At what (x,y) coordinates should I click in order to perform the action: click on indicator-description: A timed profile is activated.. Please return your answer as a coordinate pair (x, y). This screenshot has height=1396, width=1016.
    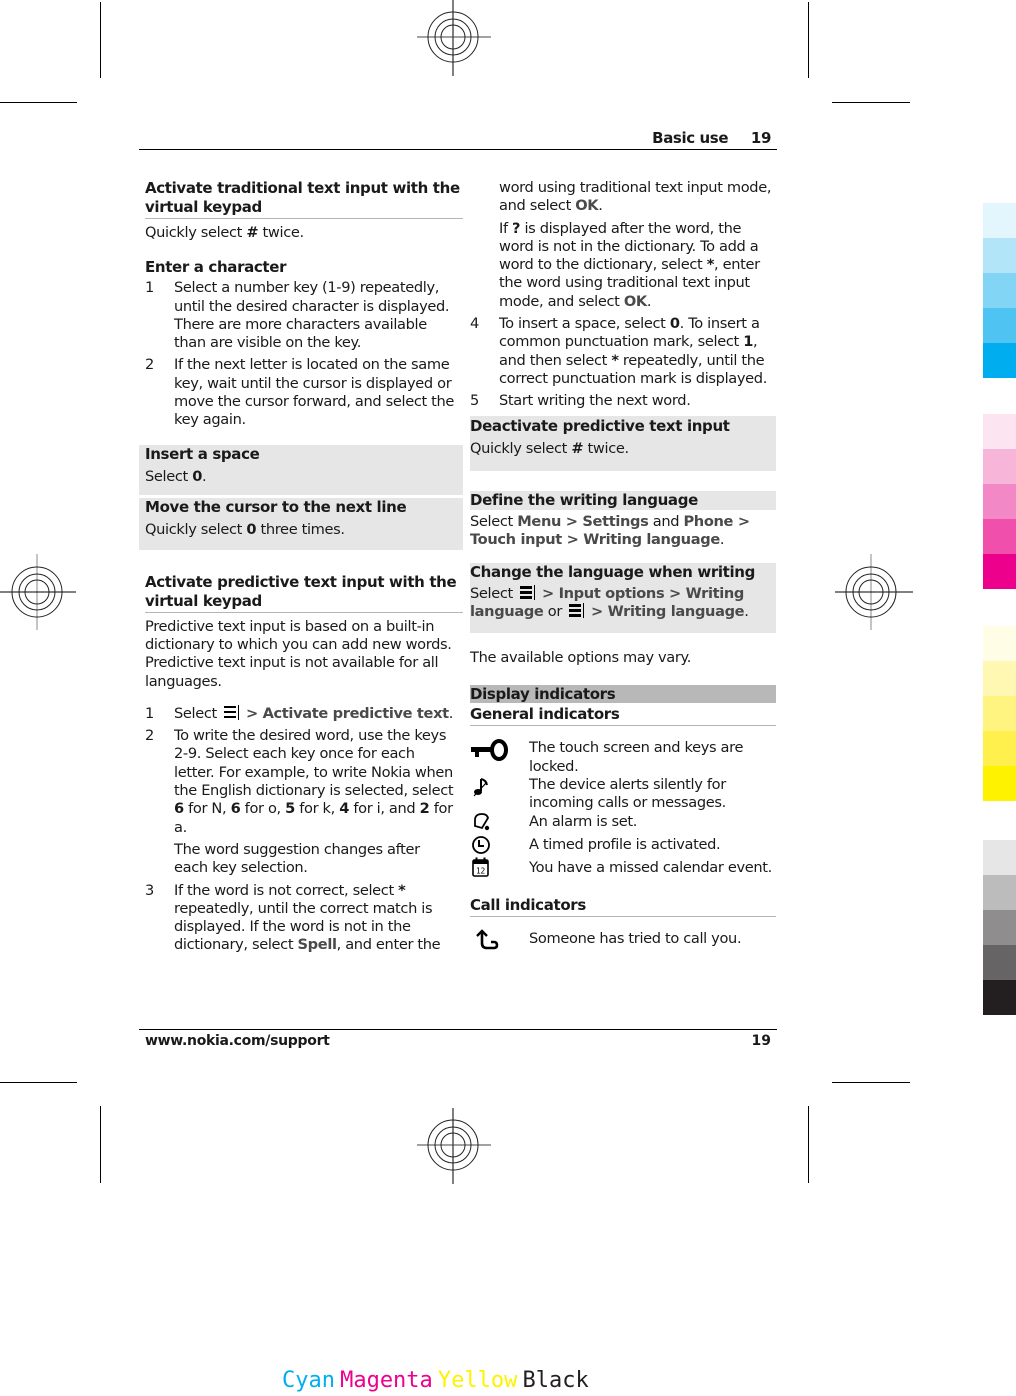
    Looking at the image, I should click on (625, 844).